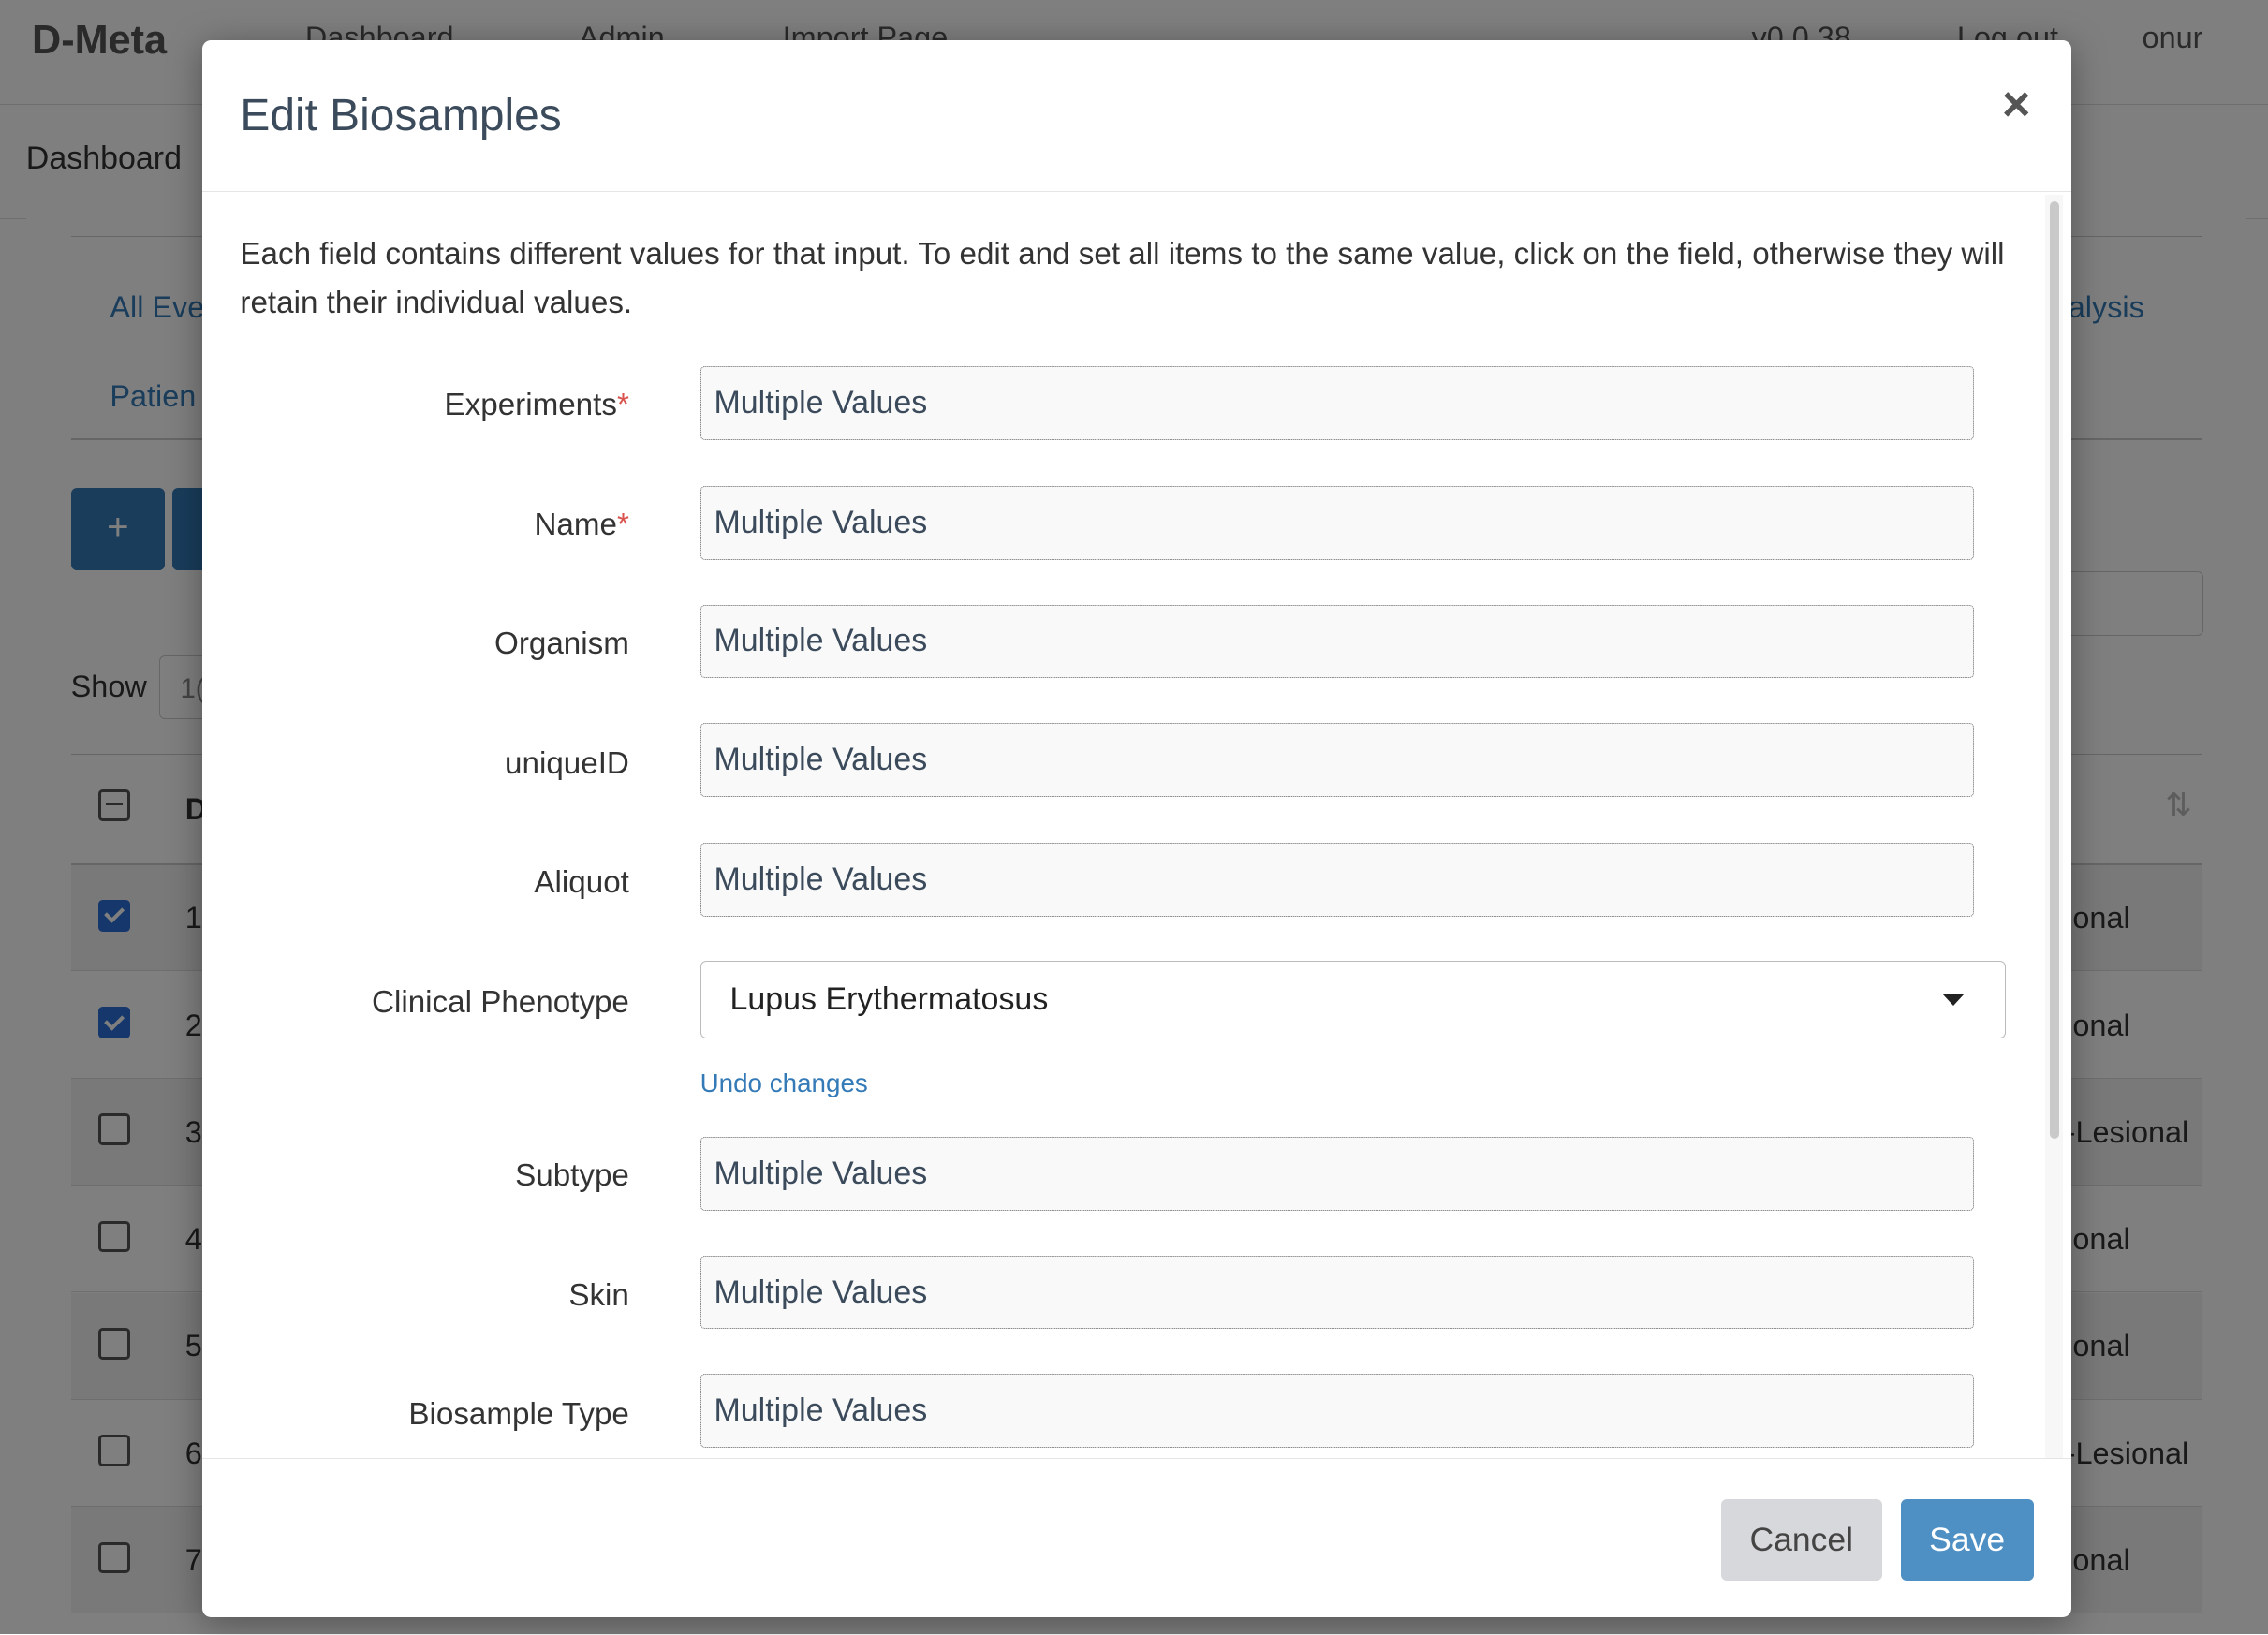 This screenshot has height=1635, width=2268. What do you see at coordinates (1337, 1292) in the screenshot?
I see `skin-field` at bounding box center [1337, 1292].